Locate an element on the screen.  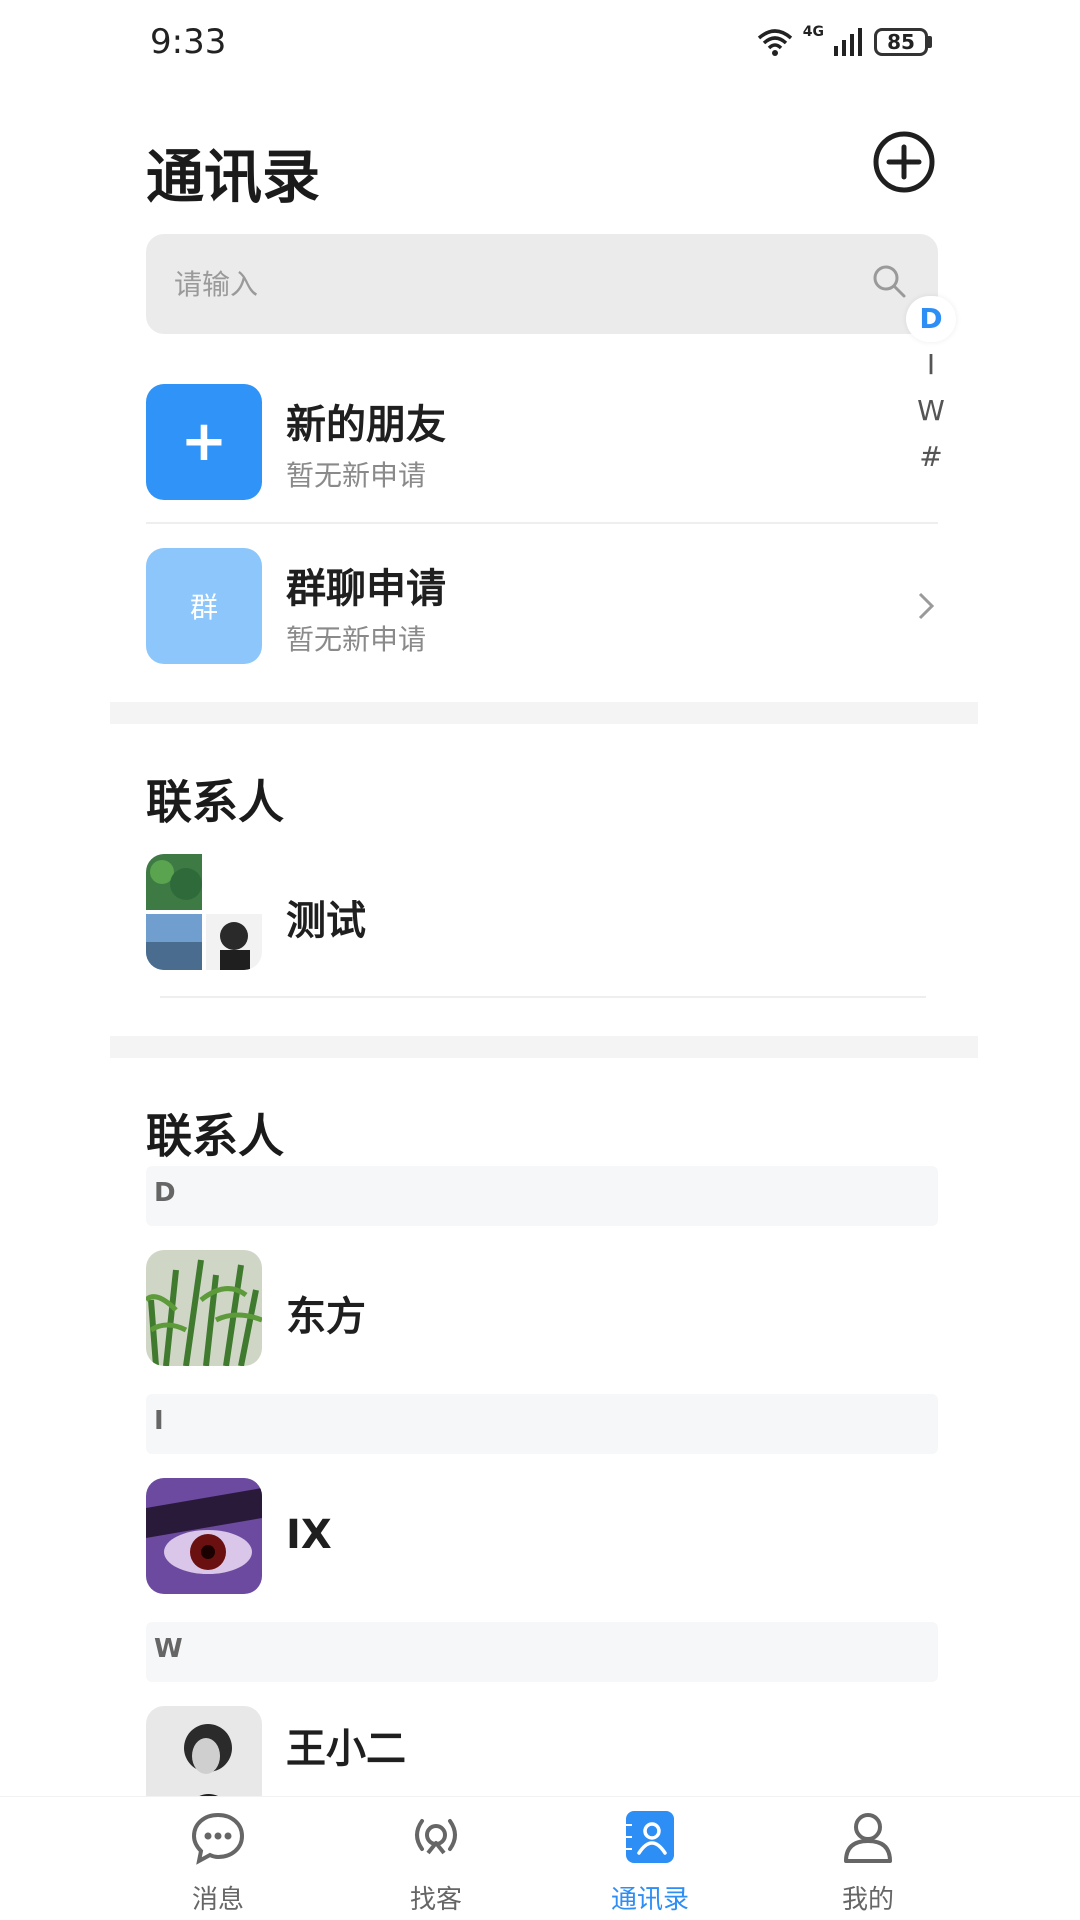
plus-circle-icon is located at coordinates (904, 162).